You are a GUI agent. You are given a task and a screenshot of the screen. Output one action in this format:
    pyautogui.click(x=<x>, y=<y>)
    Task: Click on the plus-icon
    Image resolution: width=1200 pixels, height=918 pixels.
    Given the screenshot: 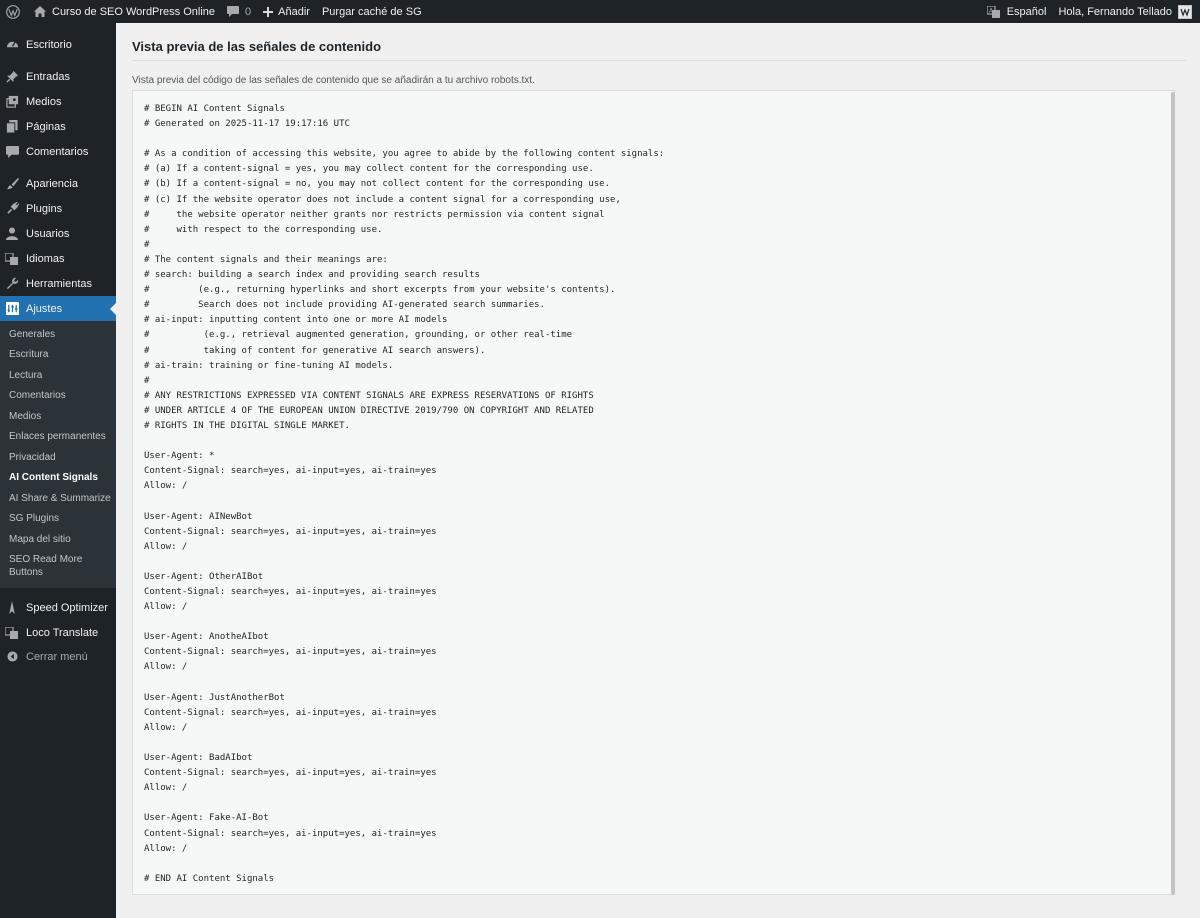 What is the action you would take?
    pyautogui.click(x=268, y=11)
    